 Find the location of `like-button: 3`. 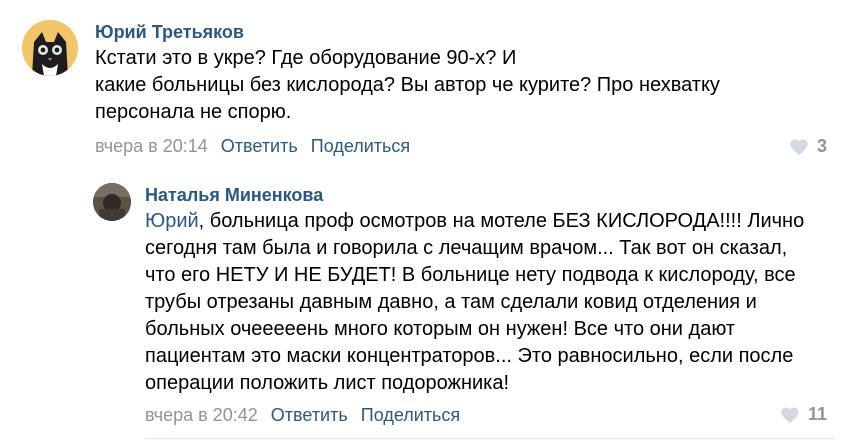

like-button: 3 is located at coordinates (808, 146).